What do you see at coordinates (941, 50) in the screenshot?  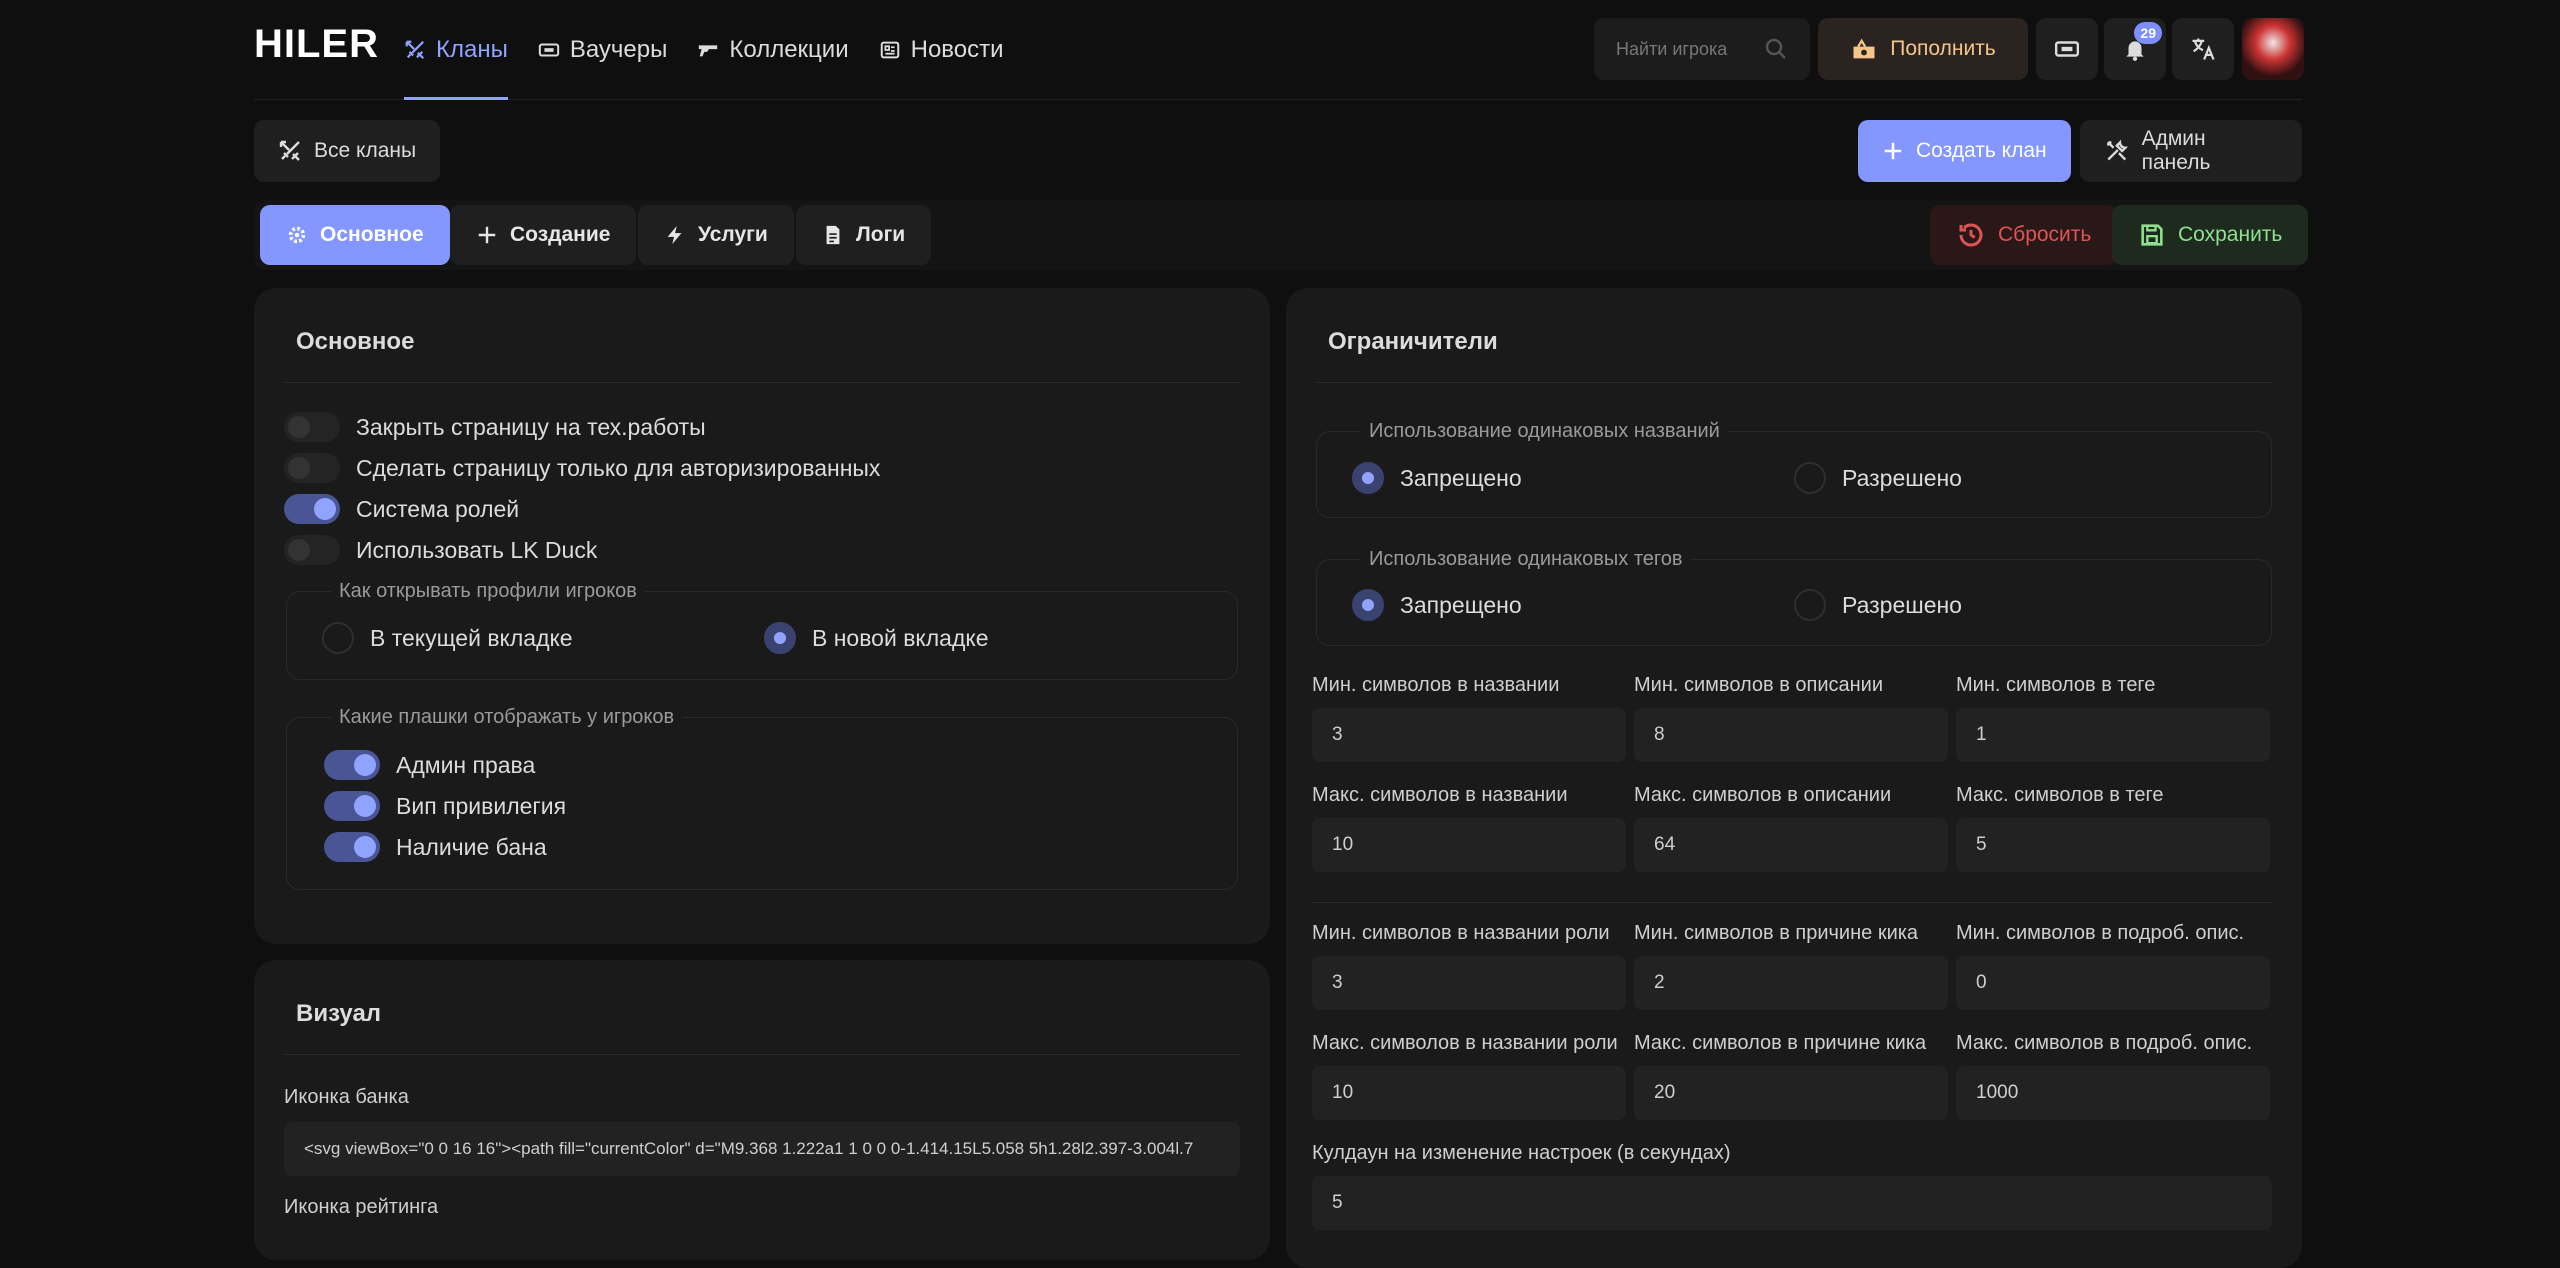 I see `nav-news: Новости` at bounding box center [941, 50].